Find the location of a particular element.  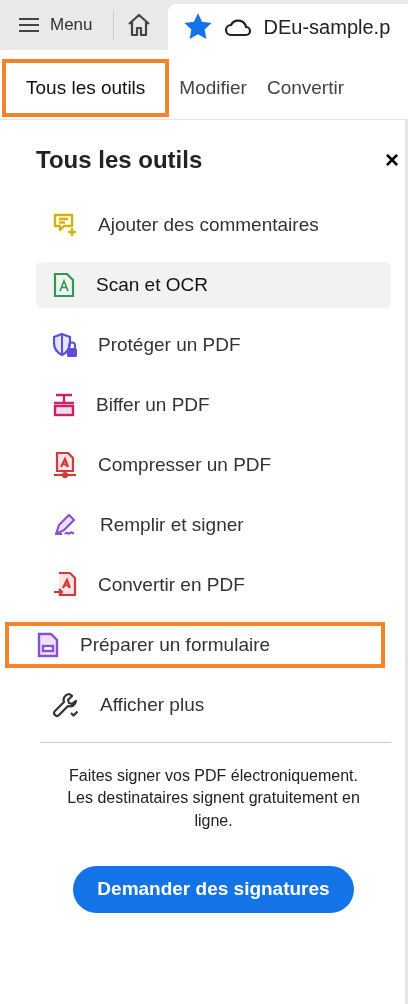

tab: Convertir is located at coordinates (305, 88).